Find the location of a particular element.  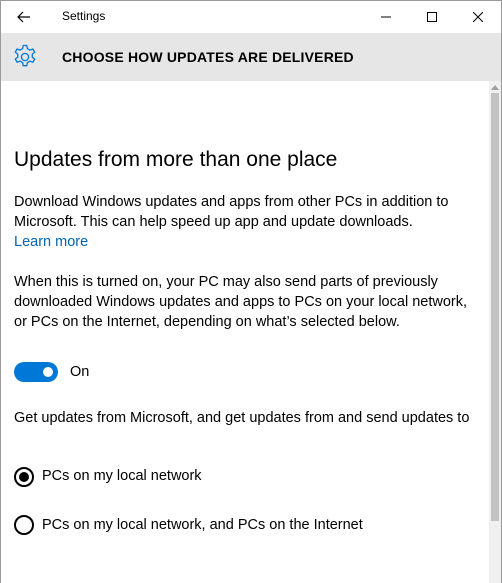

minimize-icon is located at coordinates (386, 17).